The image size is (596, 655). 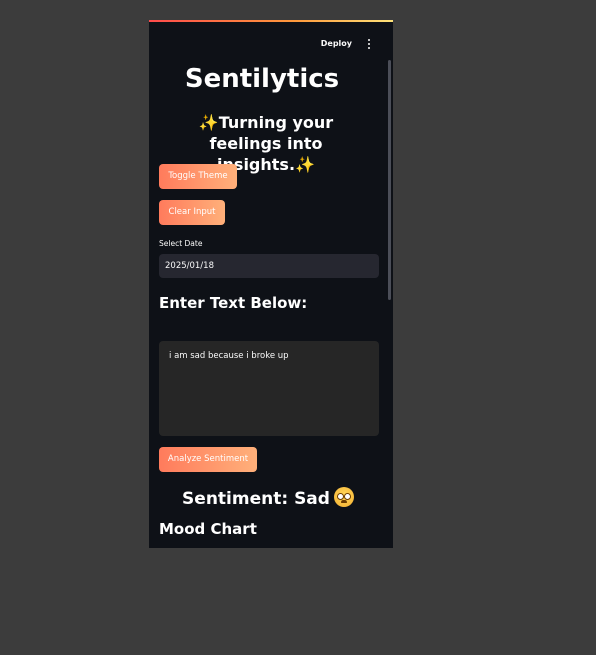 I want to click on toggle-theme-button: Toggle Theme, so click(x=198, y=176).